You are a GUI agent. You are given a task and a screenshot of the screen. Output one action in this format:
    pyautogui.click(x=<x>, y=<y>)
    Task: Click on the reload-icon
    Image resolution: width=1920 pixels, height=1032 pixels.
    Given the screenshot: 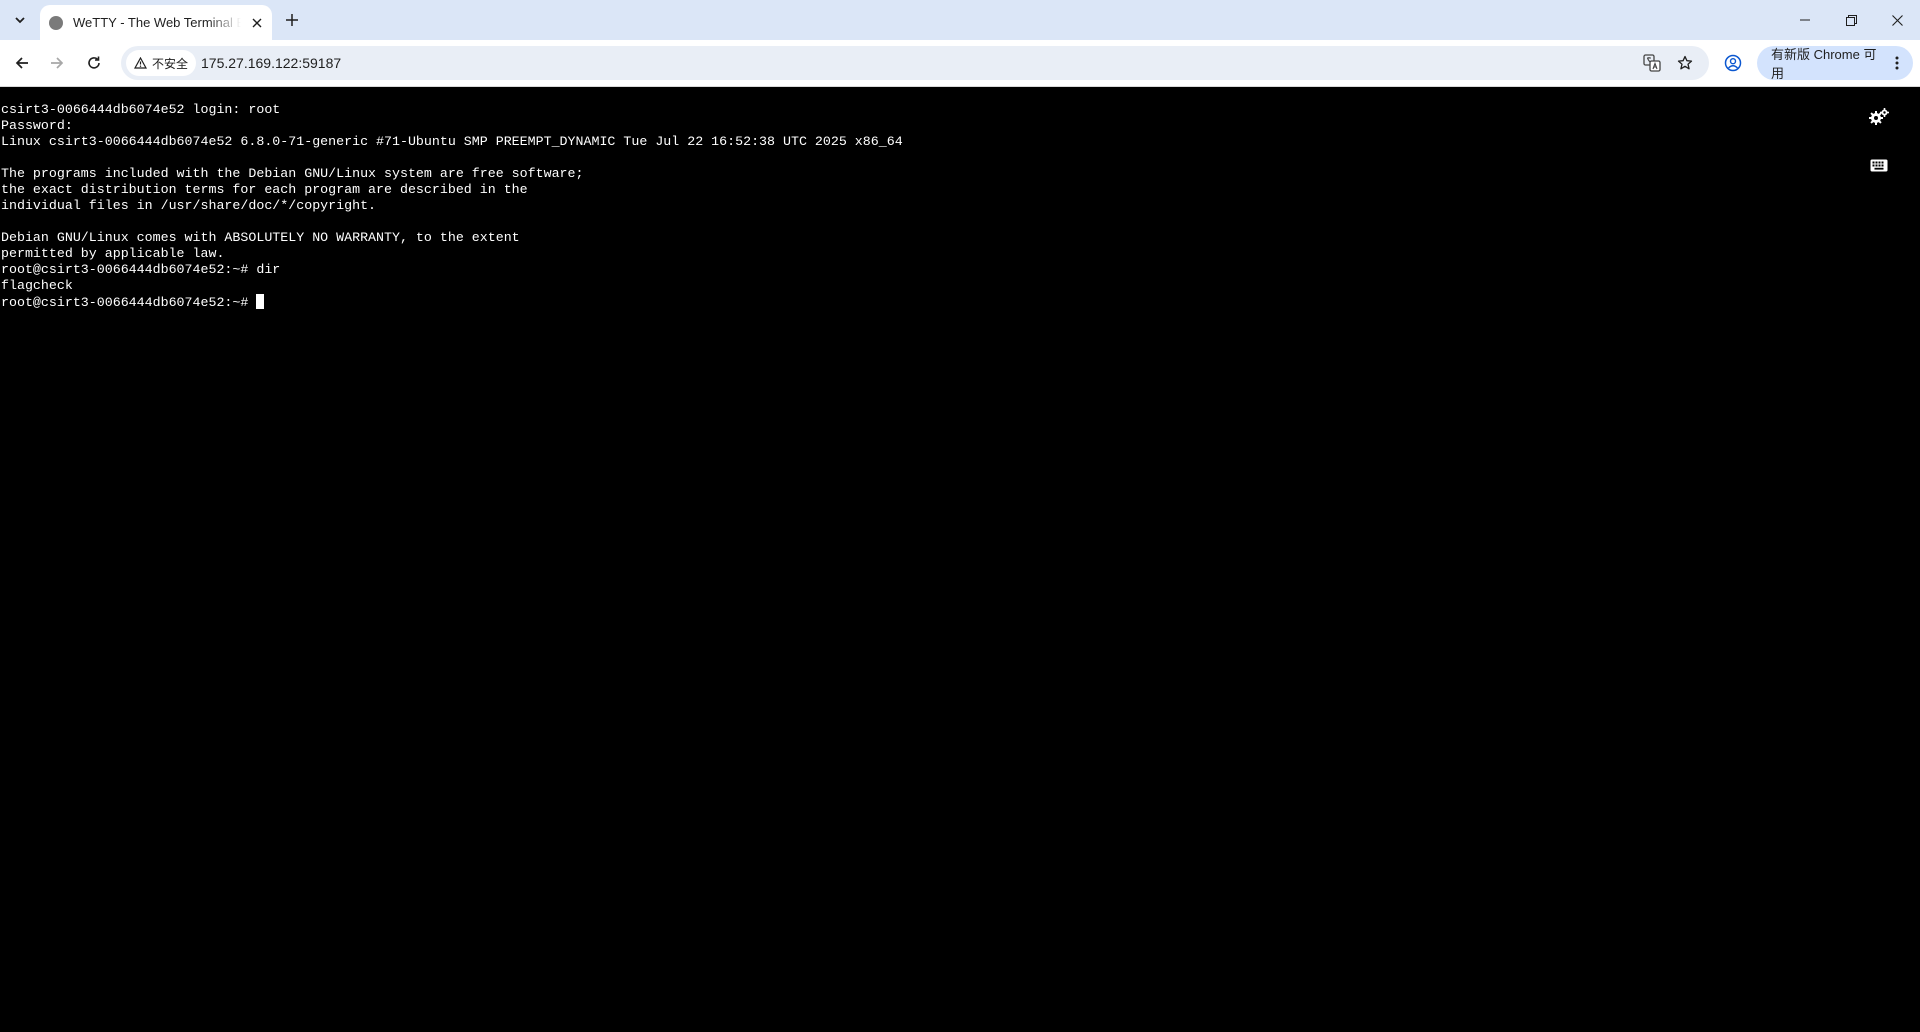 What is the action you would take?
    pyautogui.click(x=94, y=62)
    